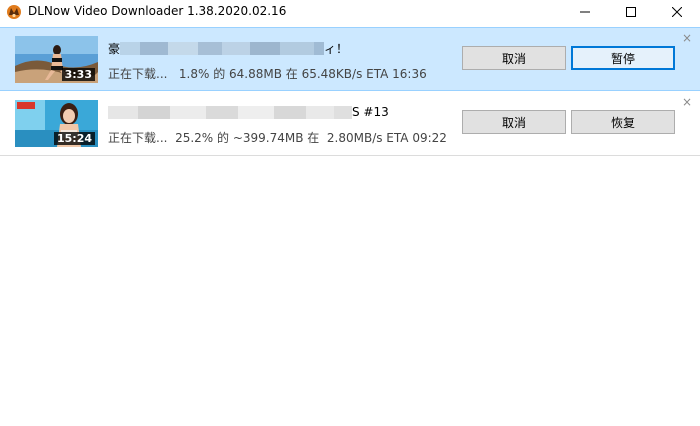 This screenshot has height=426, width=700. Describe the element at coordinates (14, 12) in the screenshot. I see `dlnow-app-icon` at that location.